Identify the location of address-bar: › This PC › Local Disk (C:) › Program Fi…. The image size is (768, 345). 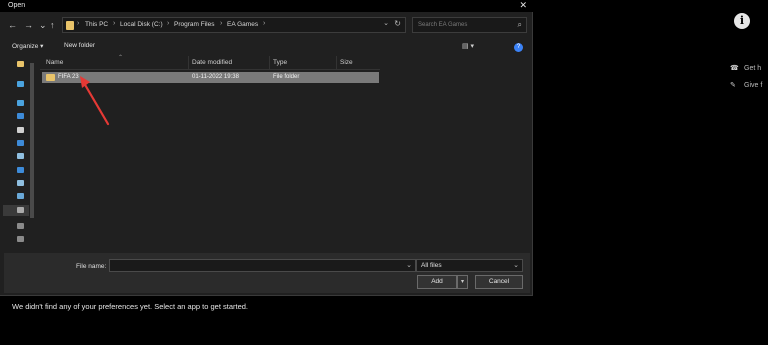
(234, 25).